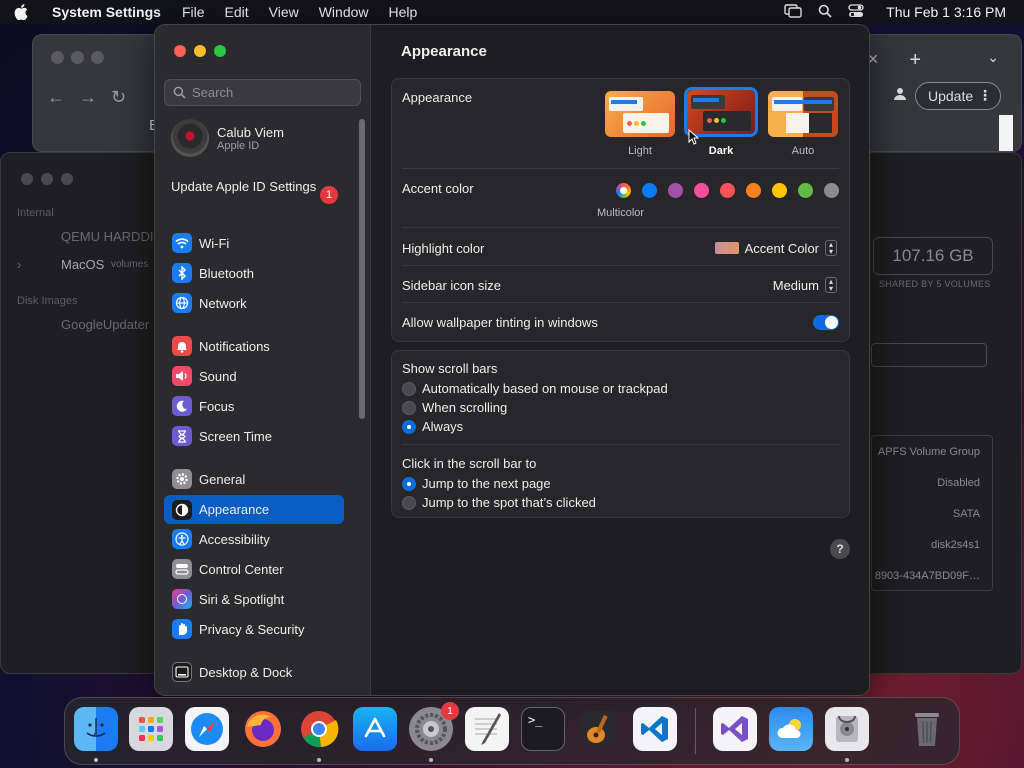  I want to click on apple-menu-icon, so click(22, 12).